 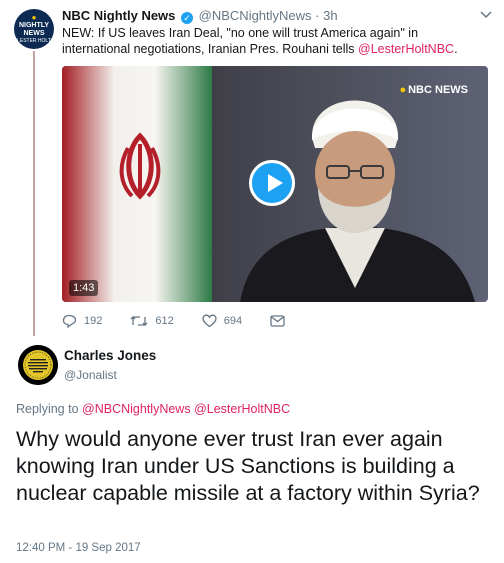 What do you see at coordinates (82, 321) in the screenshot?
I see `reply-button: 192` at bounding box center [82, 321].